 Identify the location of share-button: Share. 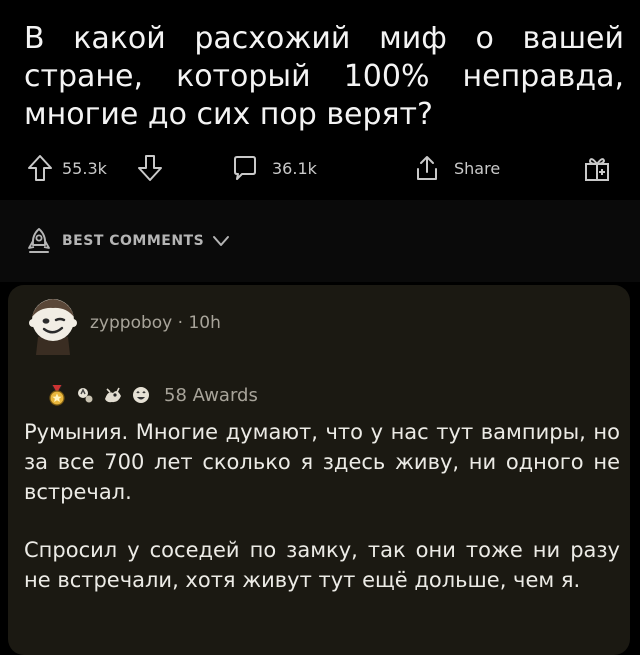
(456, 168).